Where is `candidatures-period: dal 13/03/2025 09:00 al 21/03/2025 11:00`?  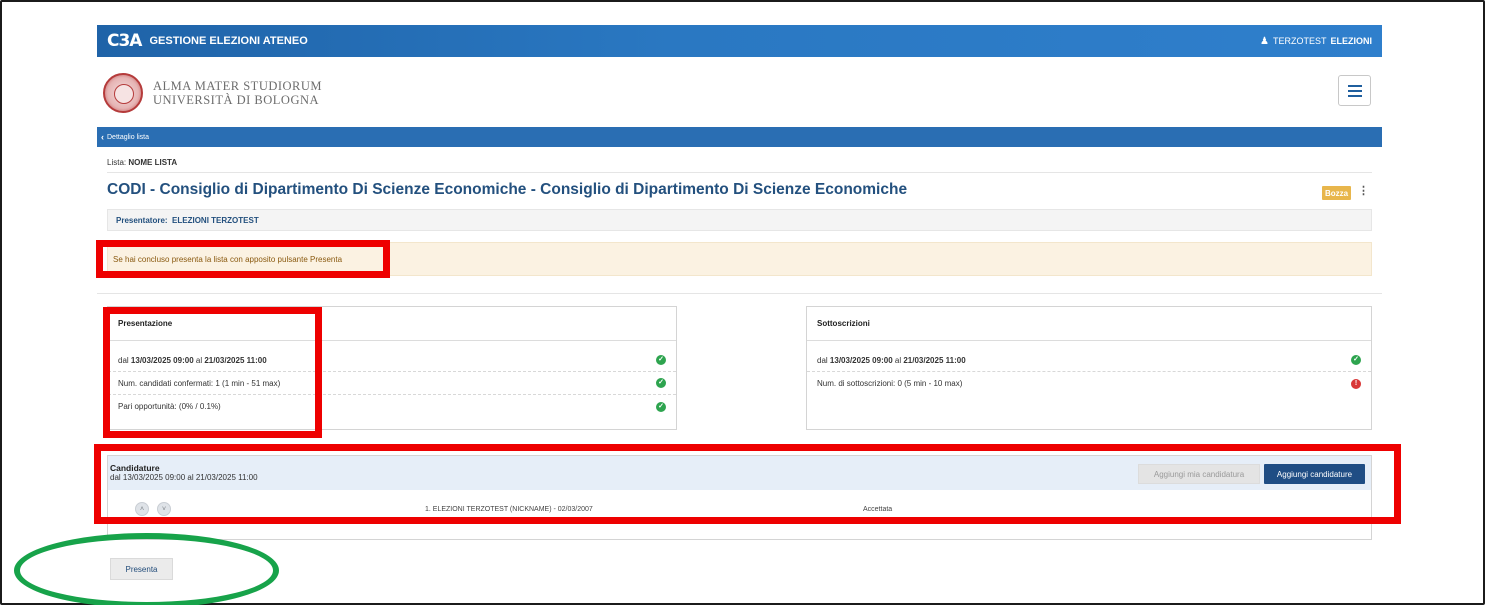
candidatures-period: dal 13/03/2025 09:00 al 21/03/2025 11:00 is located at coordinates (184, 477).